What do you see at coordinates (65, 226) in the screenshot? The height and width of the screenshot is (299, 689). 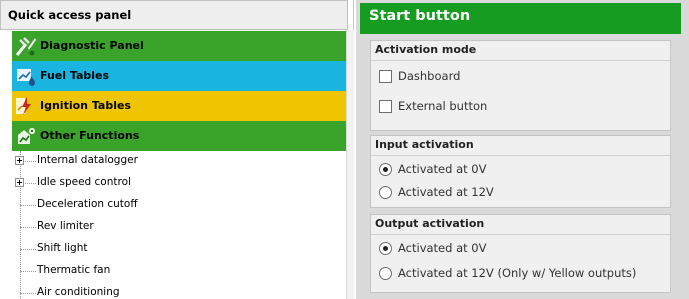 I see `tree-item-label: Rev limiter` at bounding box center [65, 226].